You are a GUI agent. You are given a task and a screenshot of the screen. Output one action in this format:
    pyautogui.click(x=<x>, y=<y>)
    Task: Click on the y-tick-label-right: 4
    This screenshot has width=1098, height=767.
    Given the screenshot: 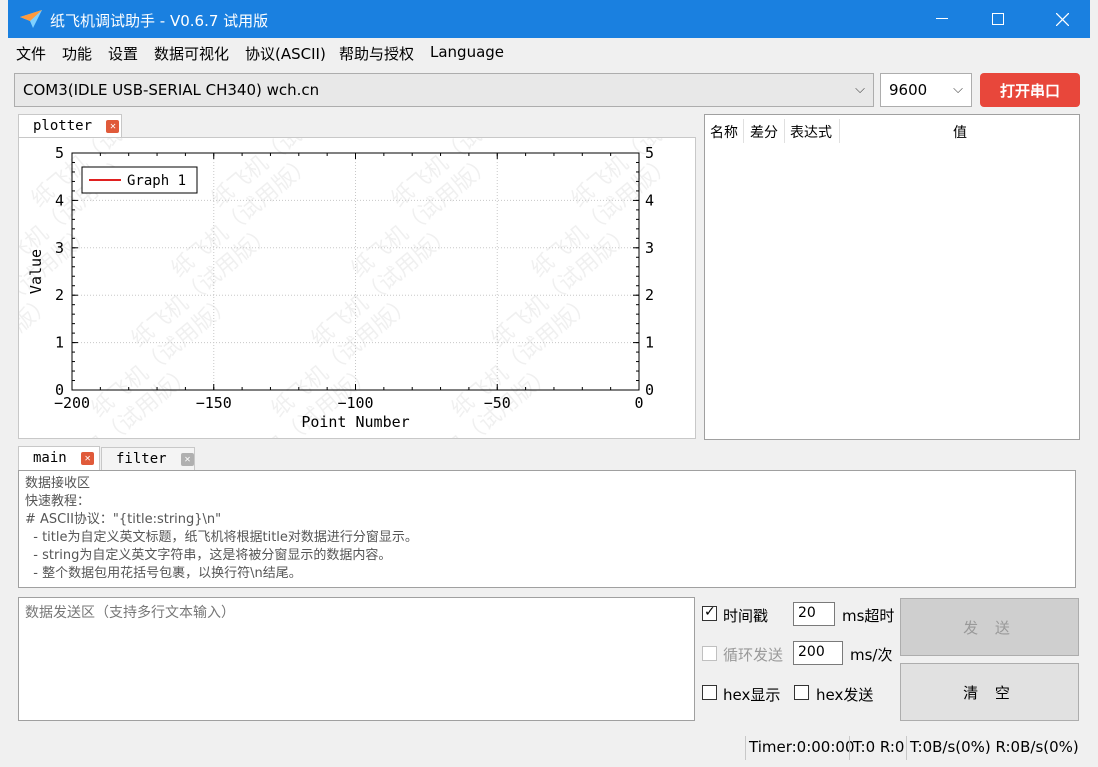 What is the action you would take?
    pyautogui.click(x=649, y=200)
    